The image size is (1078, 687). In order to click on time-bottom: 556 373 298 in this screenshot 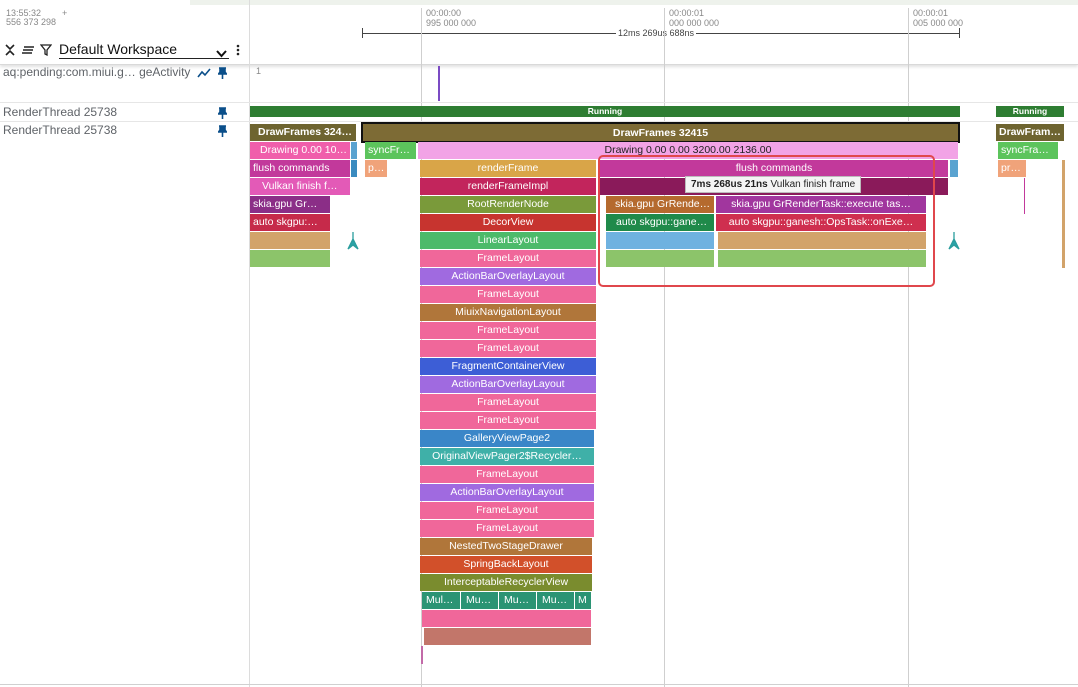, I will do `click(31, 22)`.